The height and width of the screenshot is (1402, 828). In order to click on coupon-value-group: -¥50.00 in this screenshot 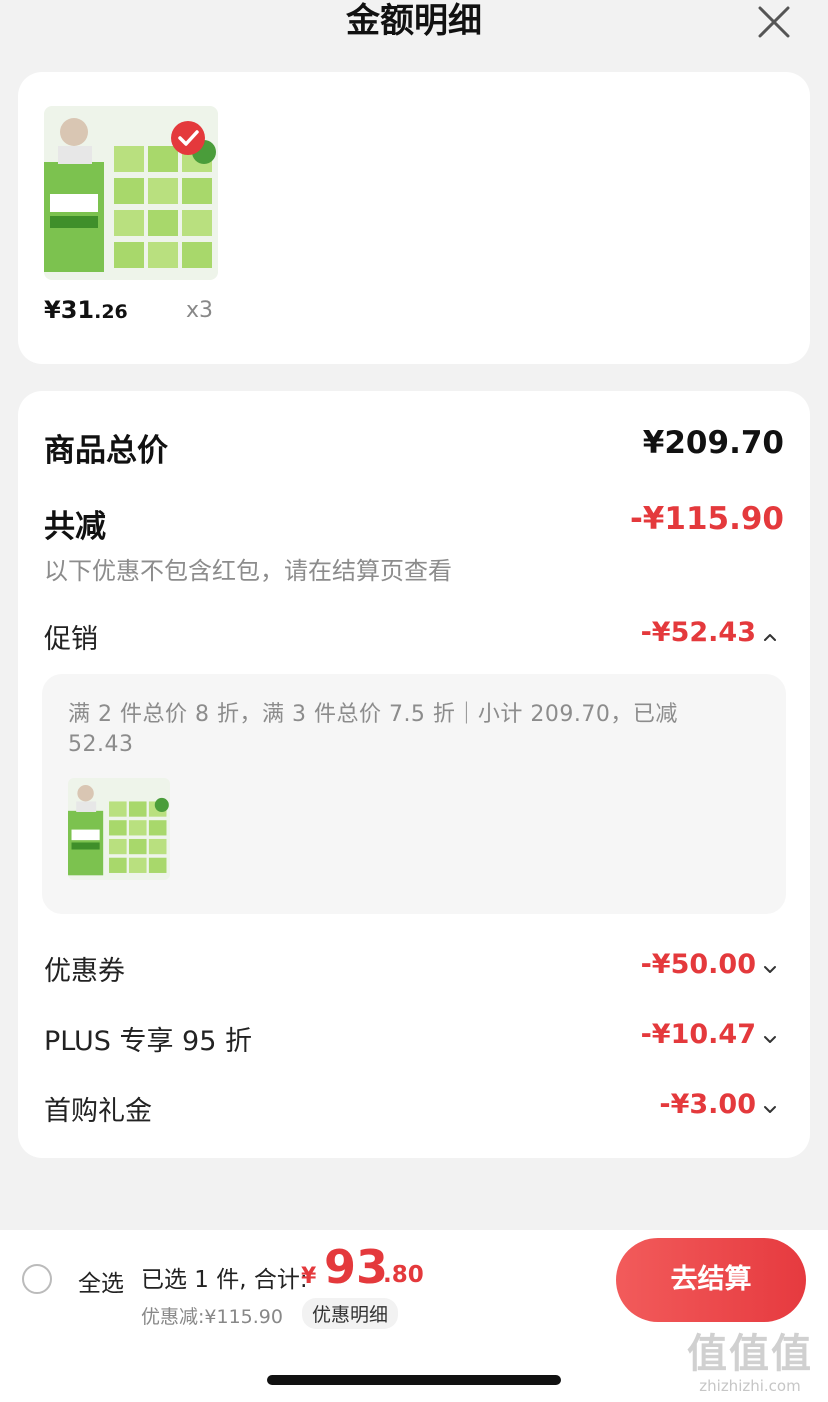, I will do `click(709, 964)`.